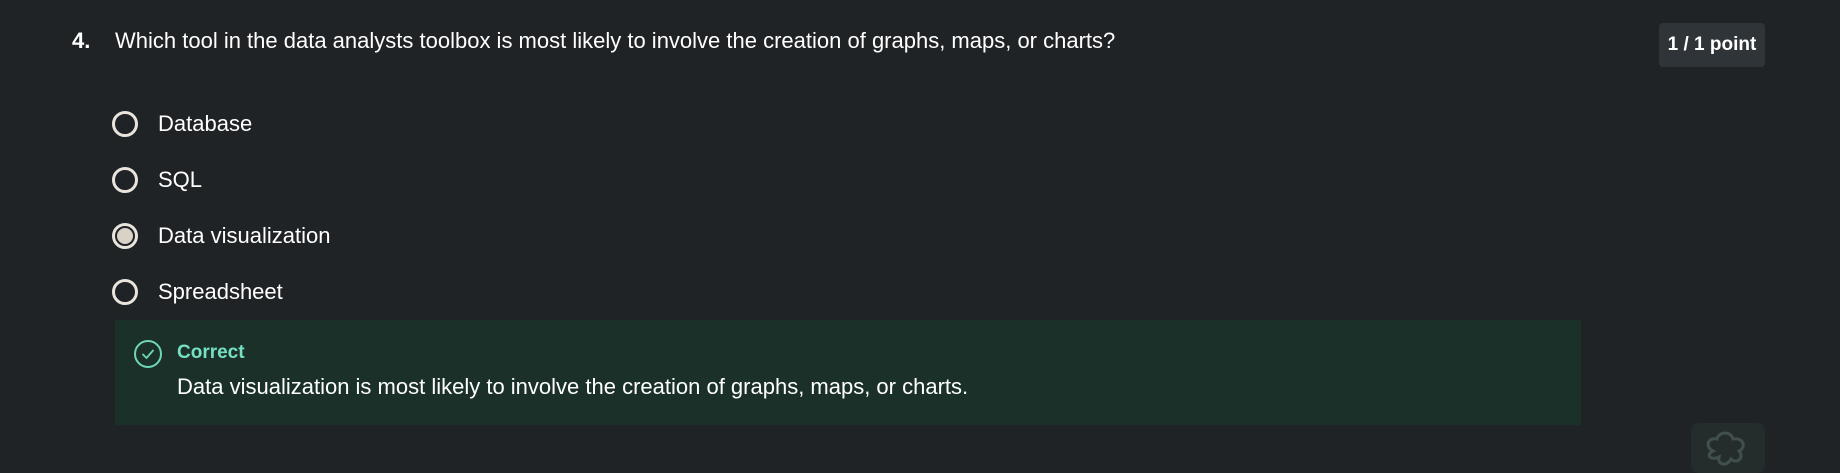  Describe the element at coordinates (1712, 45) in the screenshot. I see `score-badge: 1 / 1 point` at that location.